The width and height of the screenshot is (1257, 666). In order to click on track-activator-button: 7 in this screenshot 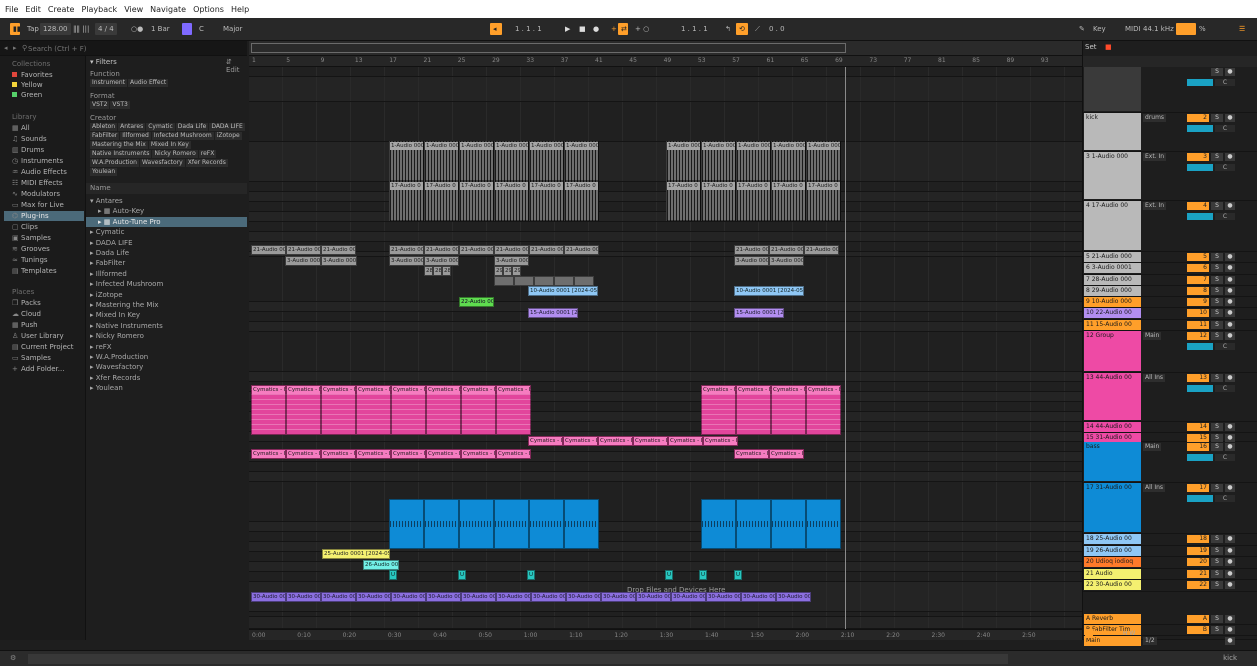, I will do `click(1198, 280)`.